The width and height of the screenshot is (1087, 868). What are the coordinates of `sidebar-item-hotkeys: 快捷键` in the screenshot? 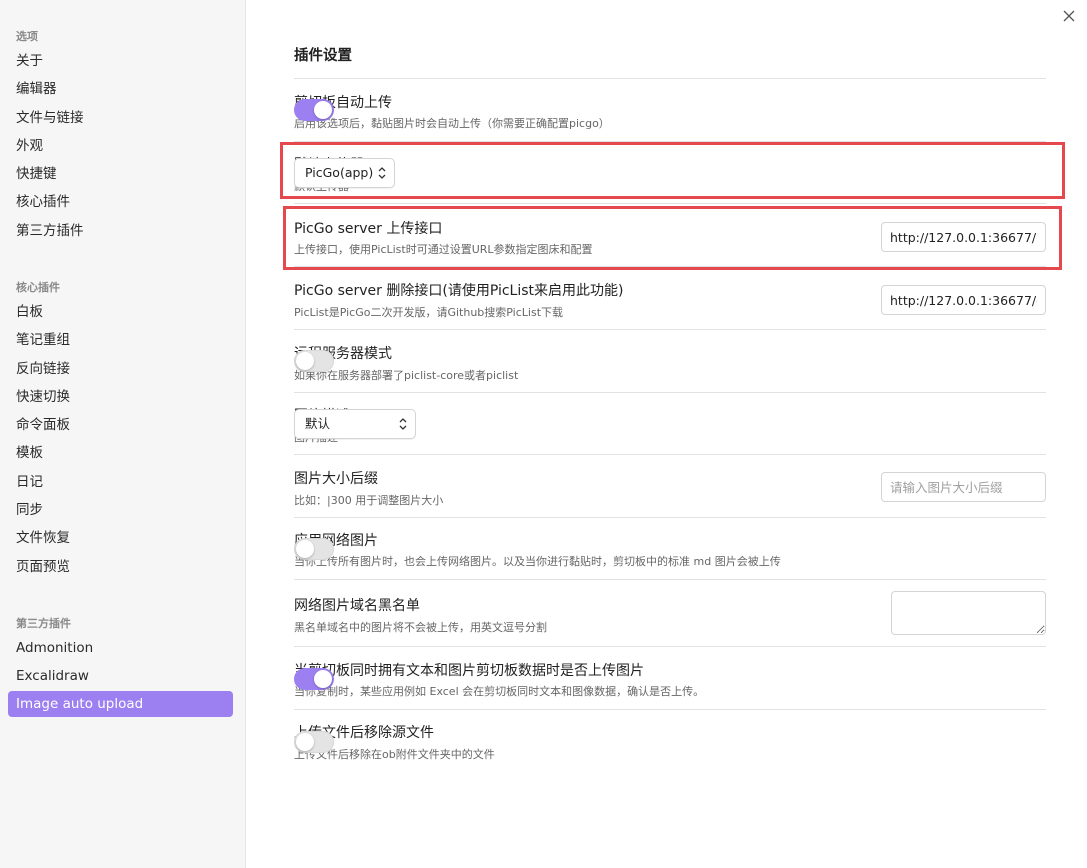 It's located at (120, 174).